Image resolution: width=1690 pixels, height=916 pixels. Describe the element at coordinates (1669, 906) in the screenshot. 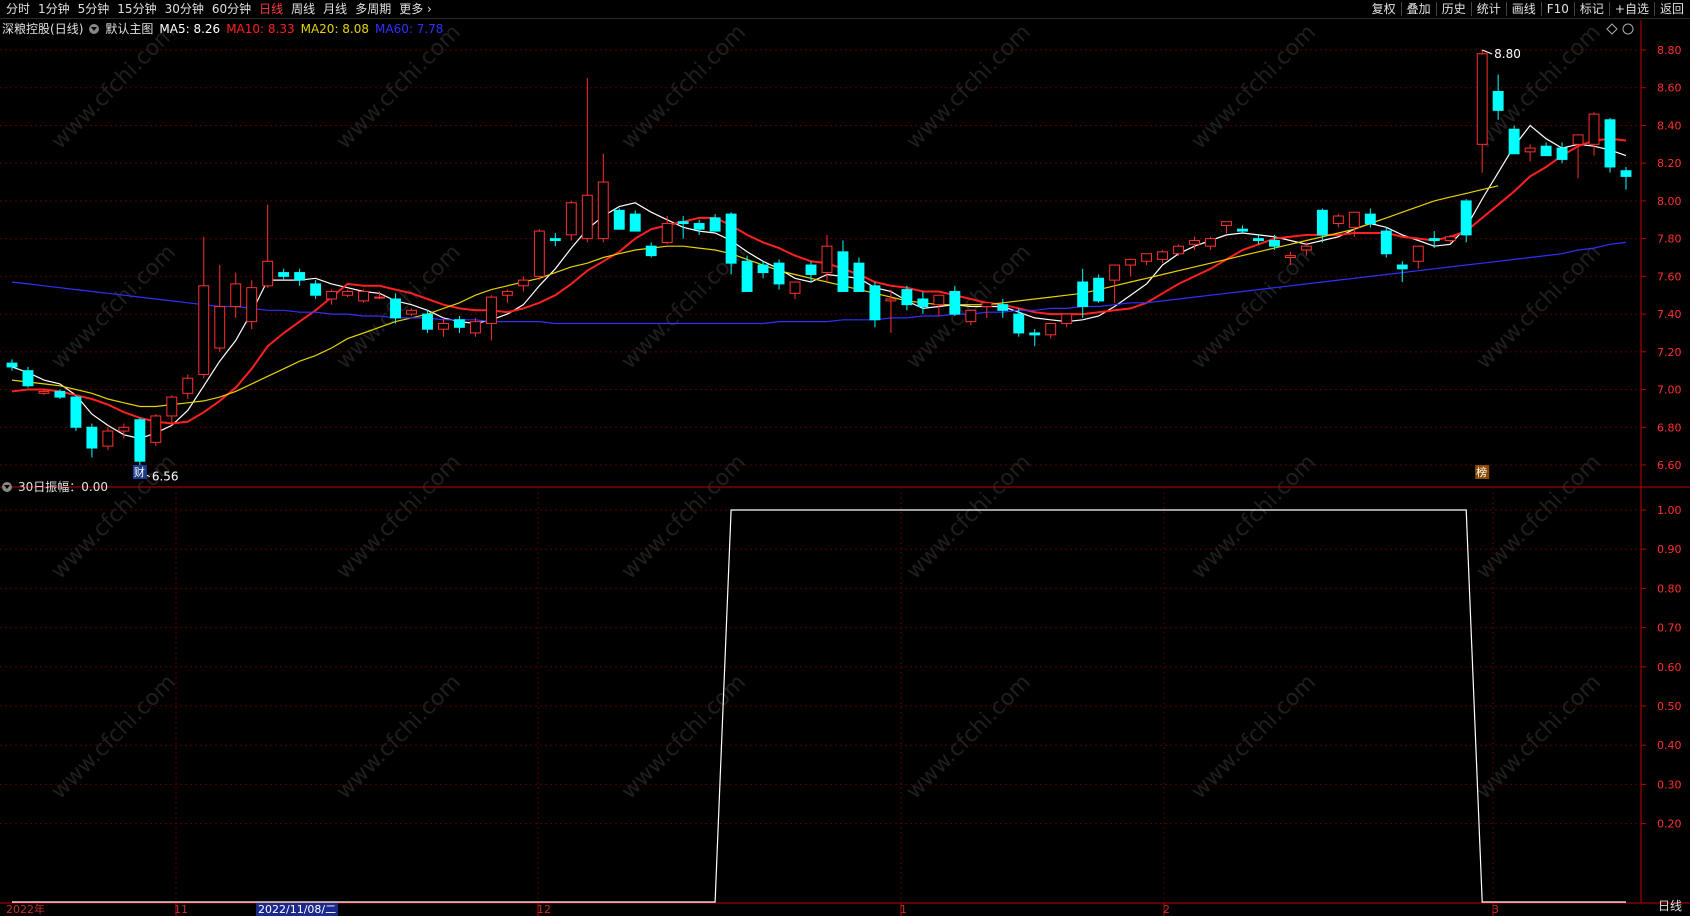

I see `period-badge: 日线` at that location.